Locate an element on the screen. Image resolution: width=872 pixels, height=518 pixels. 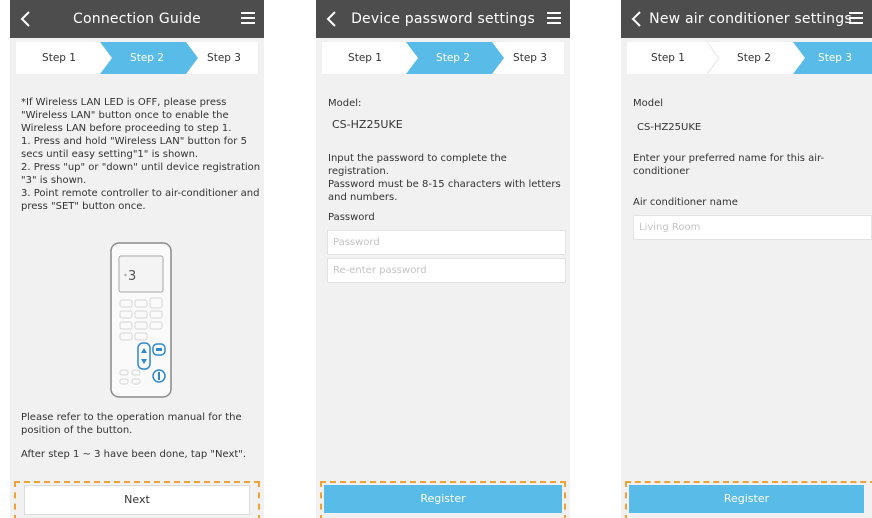
screen-title: New air conditioner settings is located at coordinates (750, 19).